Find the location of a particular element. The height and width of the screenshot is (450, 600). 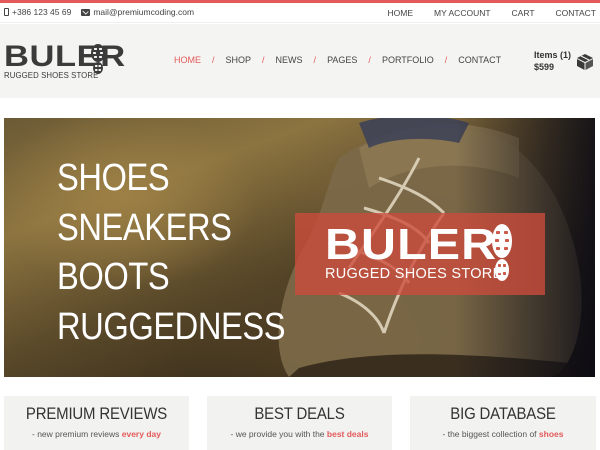

feature-card-desc-highlight: shoes is located at coordinates (551, 434).